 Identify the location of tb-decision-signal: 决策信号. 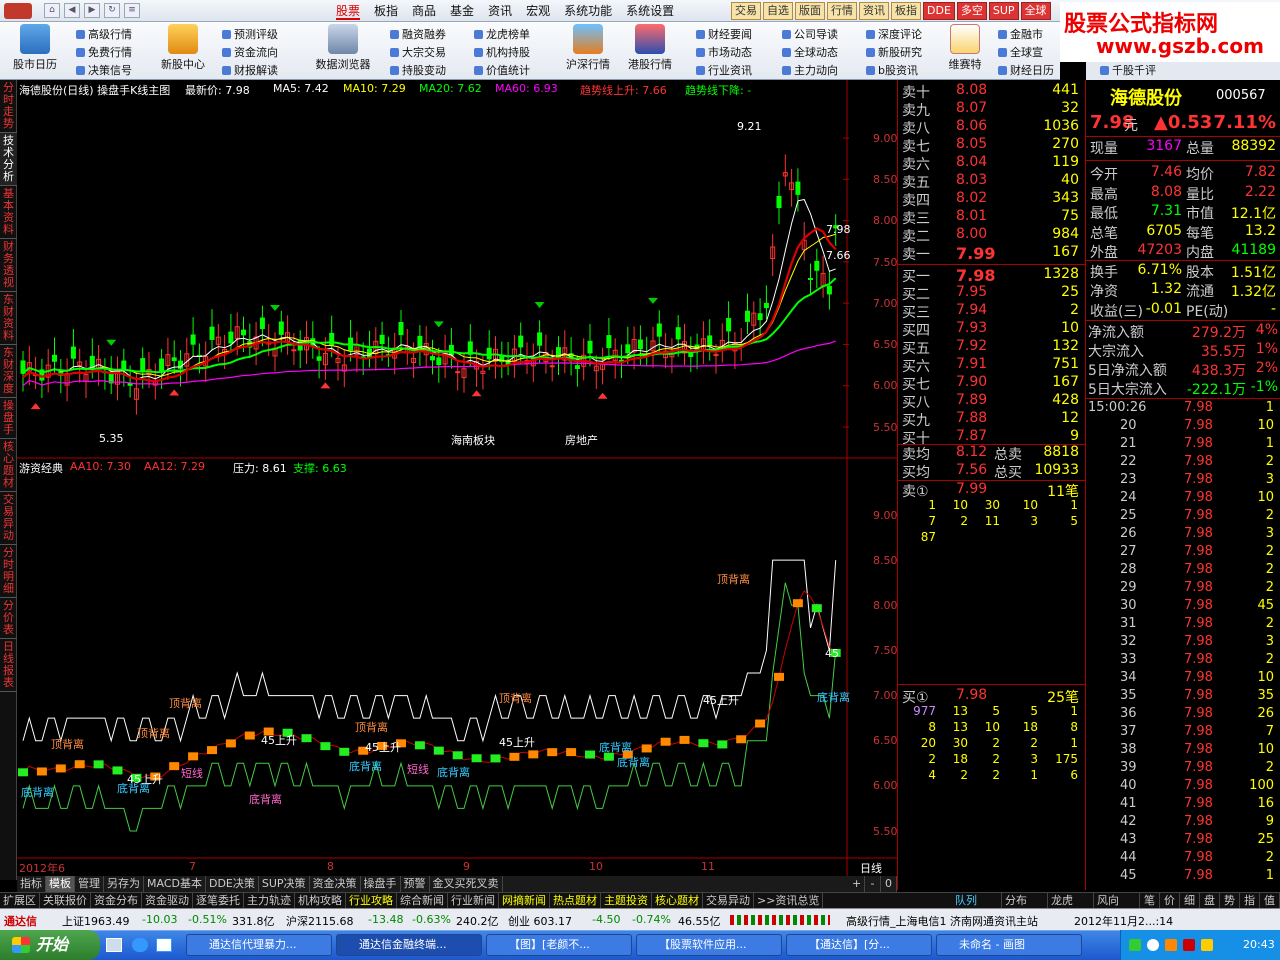
(104, 70).